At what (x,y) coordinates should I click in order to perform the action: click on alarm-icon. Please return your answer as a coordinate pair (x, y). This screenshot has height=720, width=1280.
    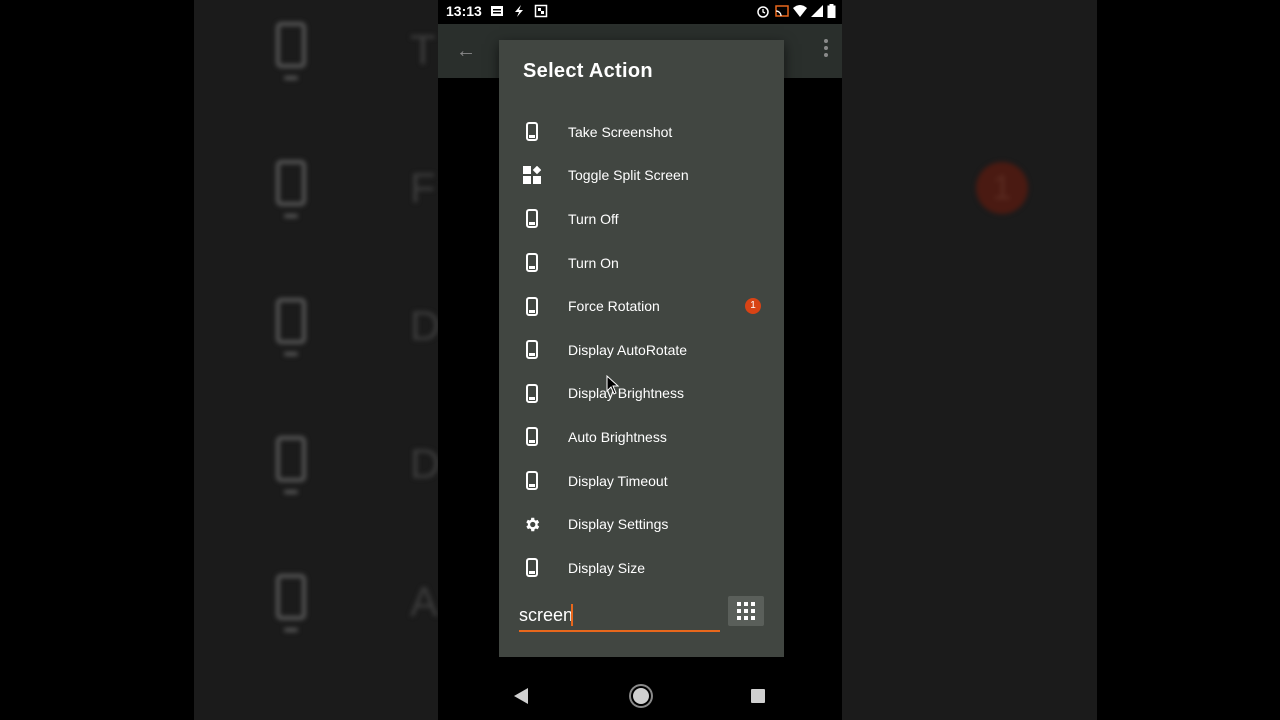
    Looking at the image, I should click on (763, 12).